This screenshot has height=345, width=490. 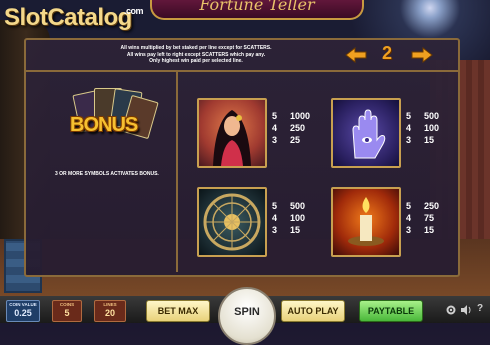 I want to click on gear-icon, so click(x=451, y=310).